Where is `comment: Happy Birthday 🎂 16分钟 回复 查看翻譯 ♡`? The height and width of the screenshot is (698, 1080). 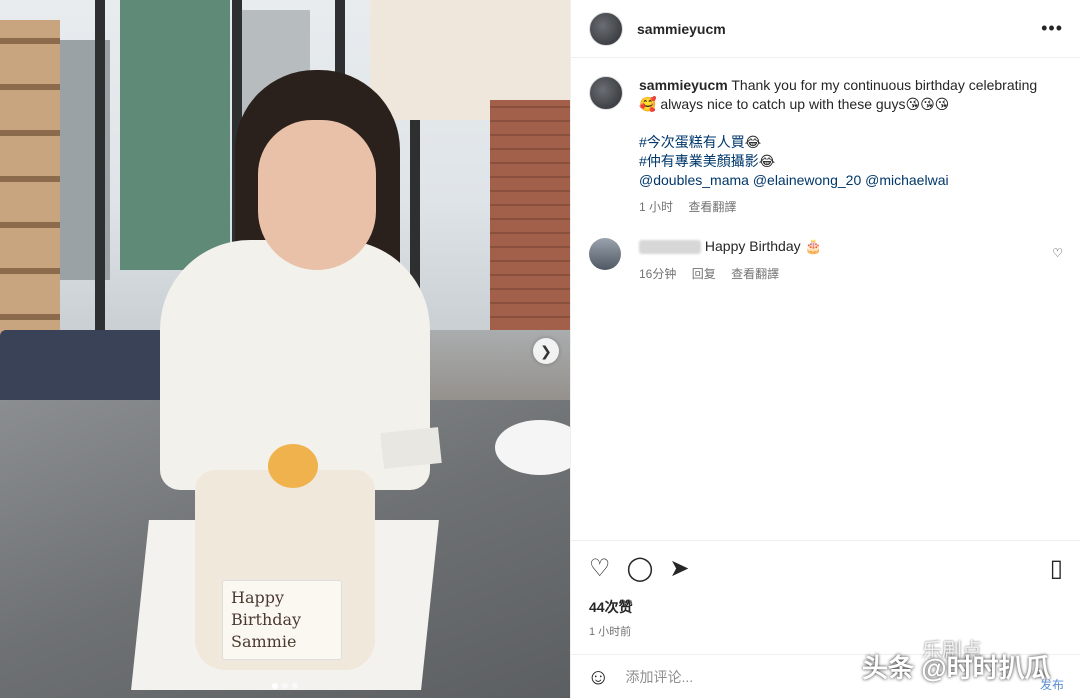 comment: Happy Birthday 🎂 16分钟 回复 查看翻譯 ♡ is located at coordinates (829, 260).